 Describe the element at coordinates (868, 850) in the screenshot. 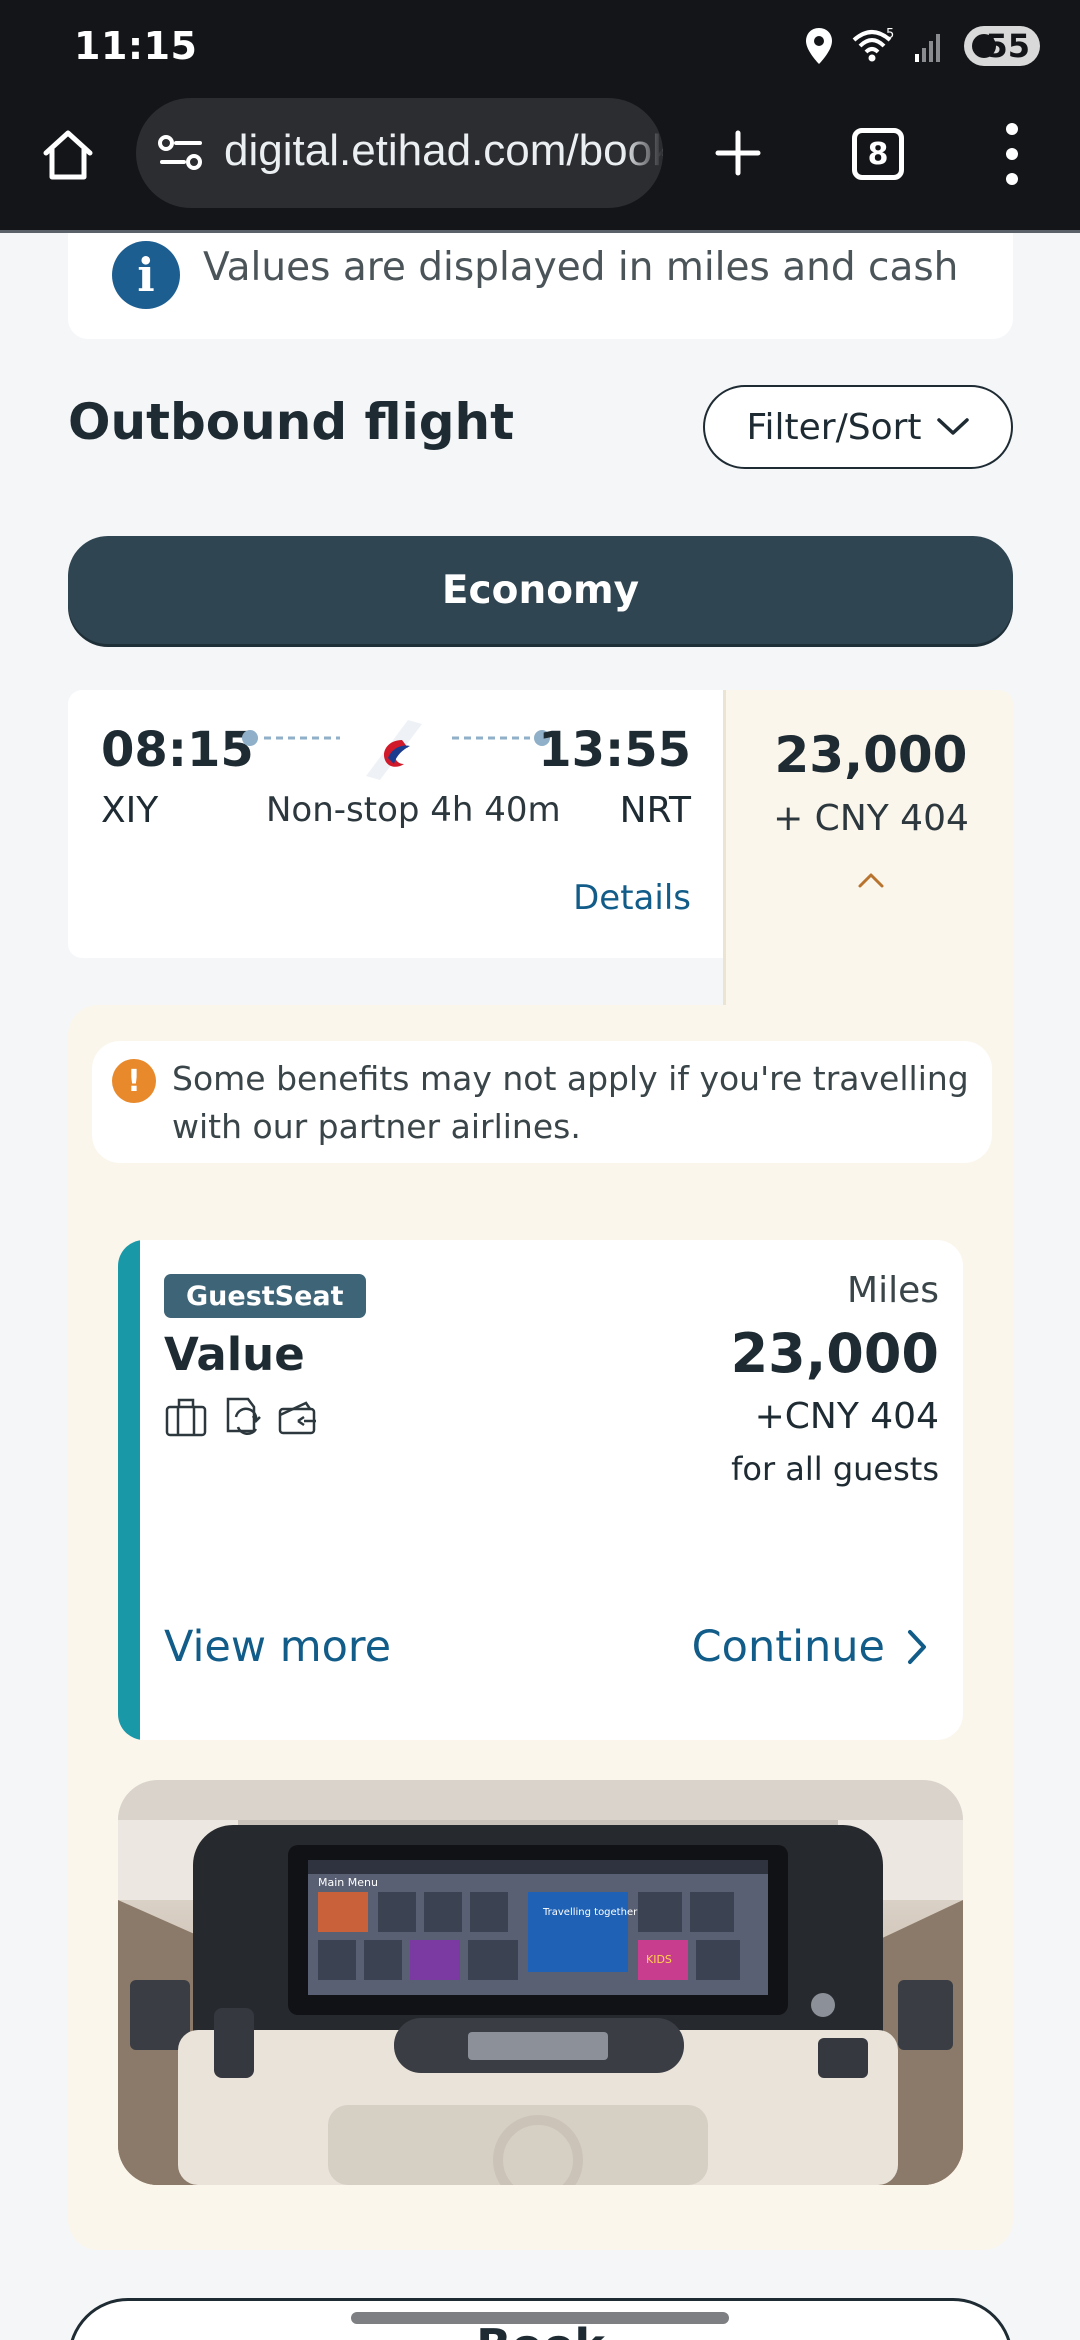

I see `economy-price-selector: 23,000 + CNY 404` at that location.